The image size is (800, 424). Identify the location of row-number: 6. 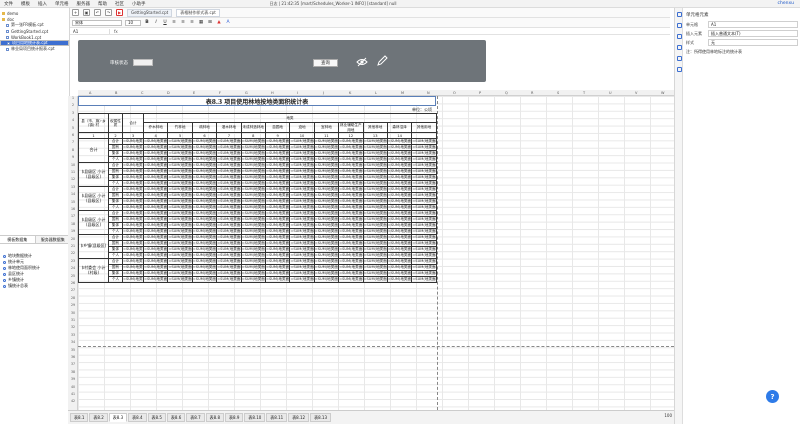
(73, 135).